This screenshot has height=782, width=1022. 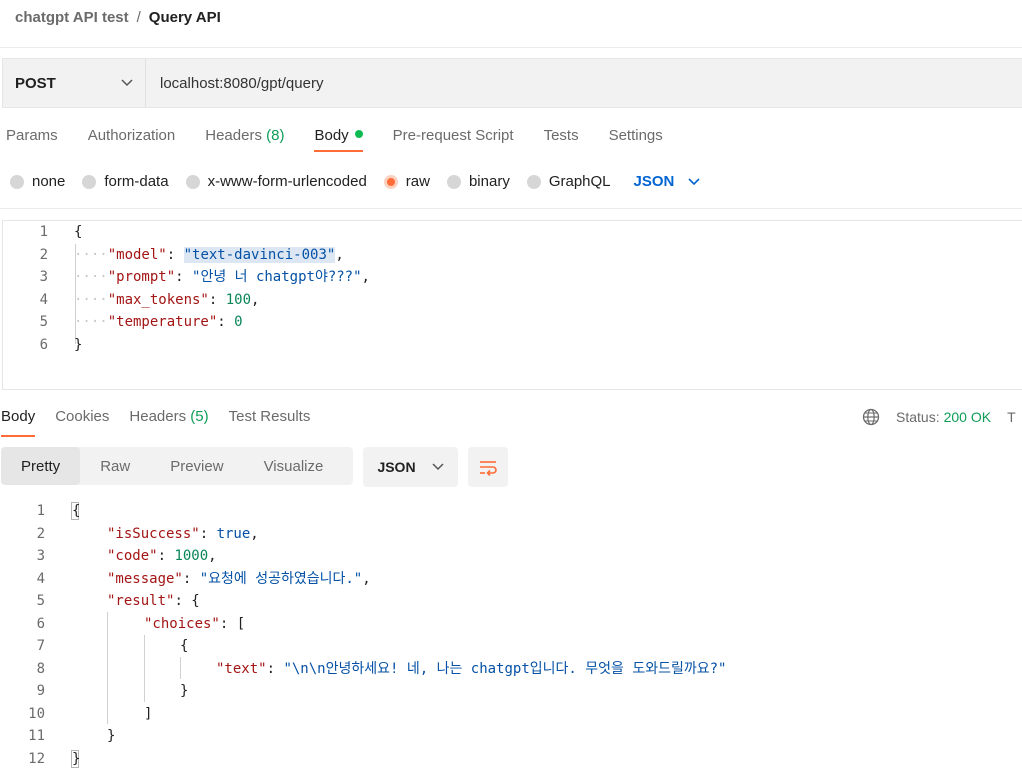 What do you see at coordinates (37, 181) in the screenshot?
I see `radio-none: none` at bounding box center [37, 181].